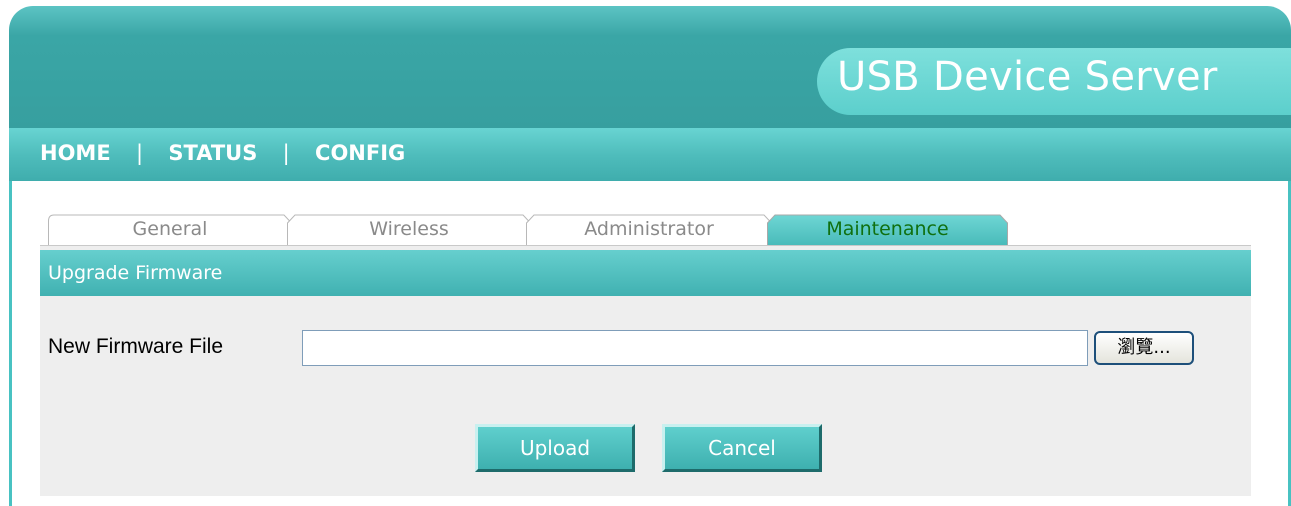 This screenshot has width=1291, height=506. I want to click on tab-wireless: Wireless, so click(409, 228).